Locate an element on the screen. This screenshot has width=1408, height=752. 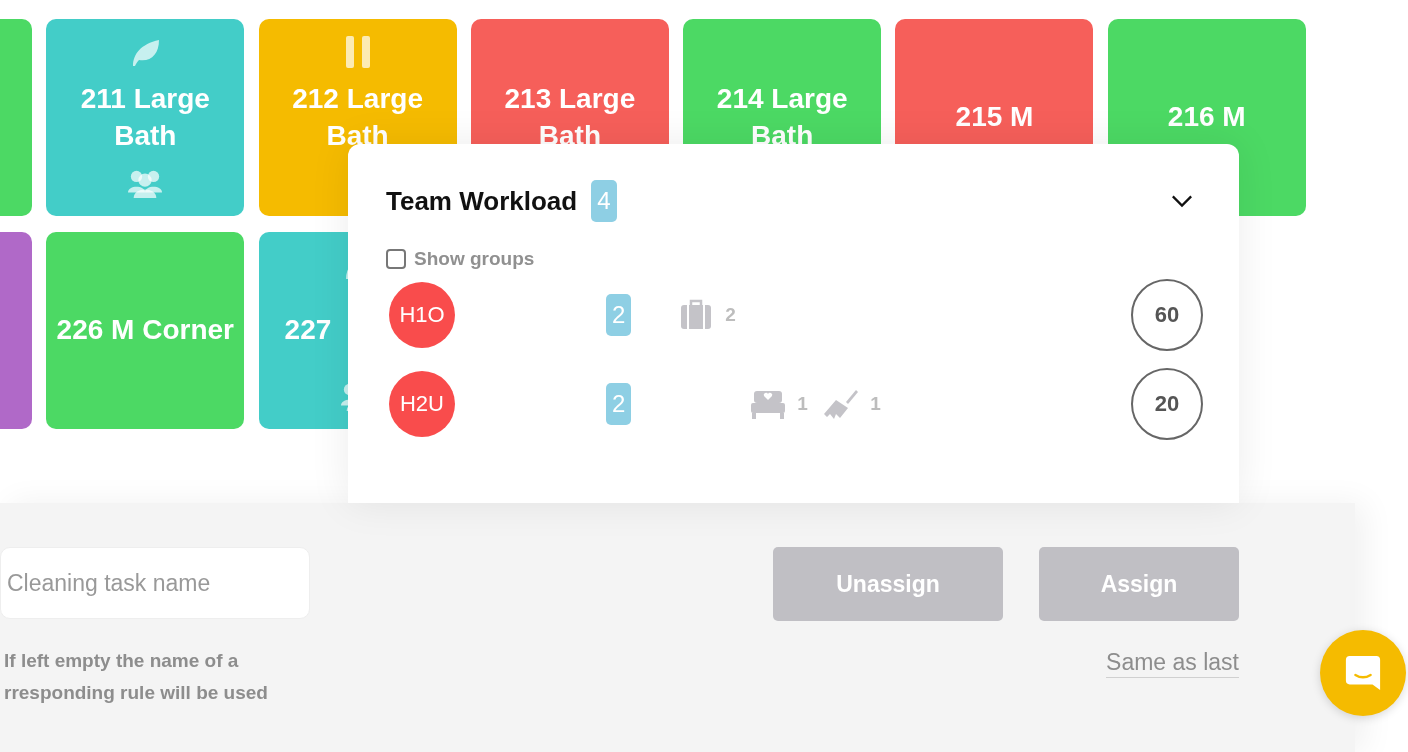
score-circle: 20 is located at coordinates (1167, 403).